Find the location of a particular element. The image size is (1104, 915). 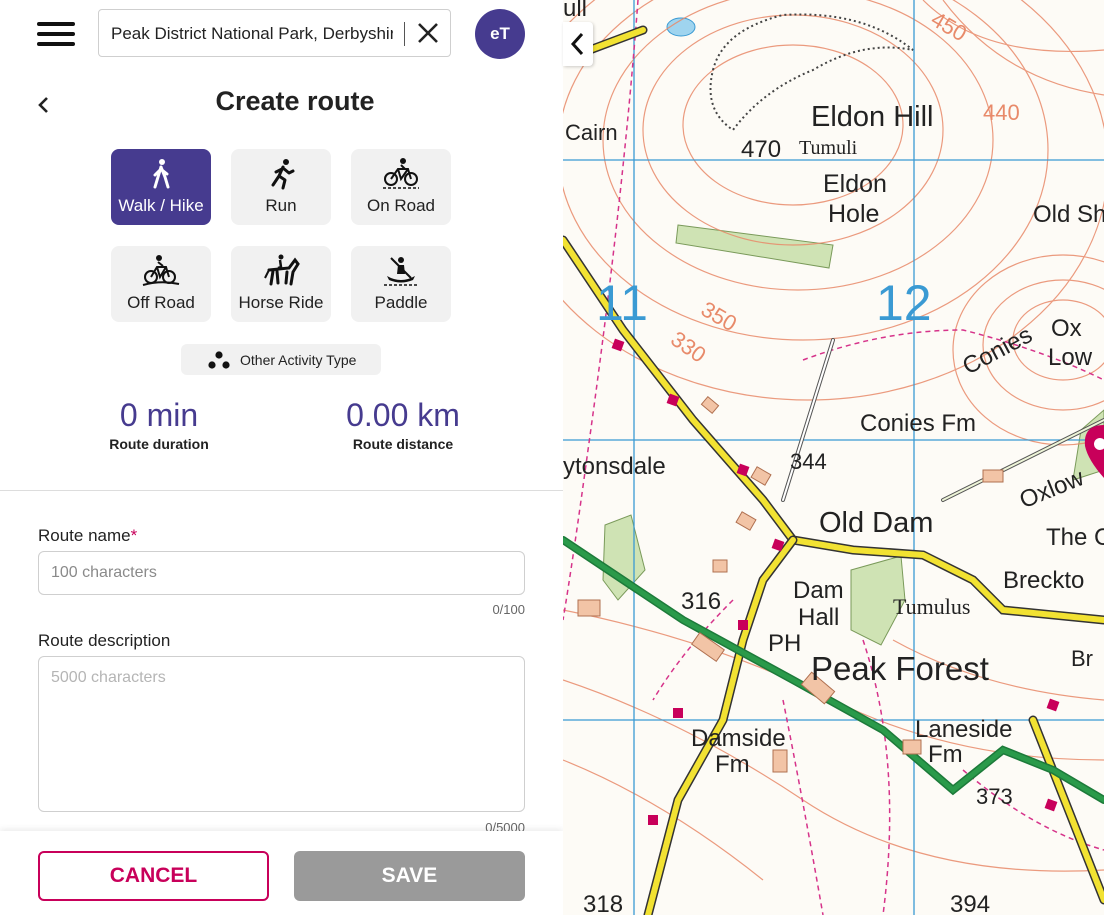

map-label: Old Sh is located at coordinates (1068, 214).